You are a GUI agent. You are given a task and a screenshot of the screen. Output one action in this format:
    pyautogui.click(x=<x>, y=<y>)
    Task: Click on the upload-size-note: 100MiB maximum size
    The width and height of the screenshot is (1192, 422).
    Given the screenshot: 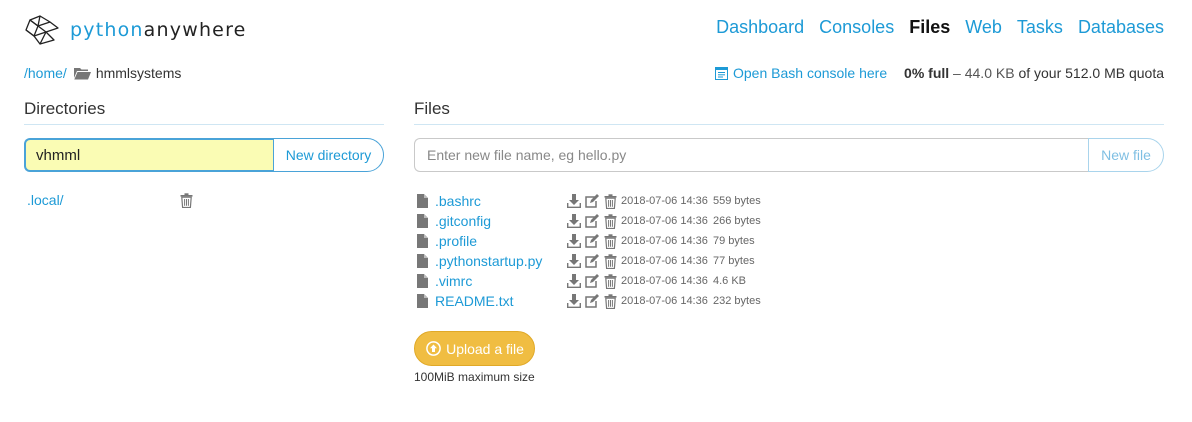 What is the action you would take?
    pyautogui.click(x=474, y=377)
    